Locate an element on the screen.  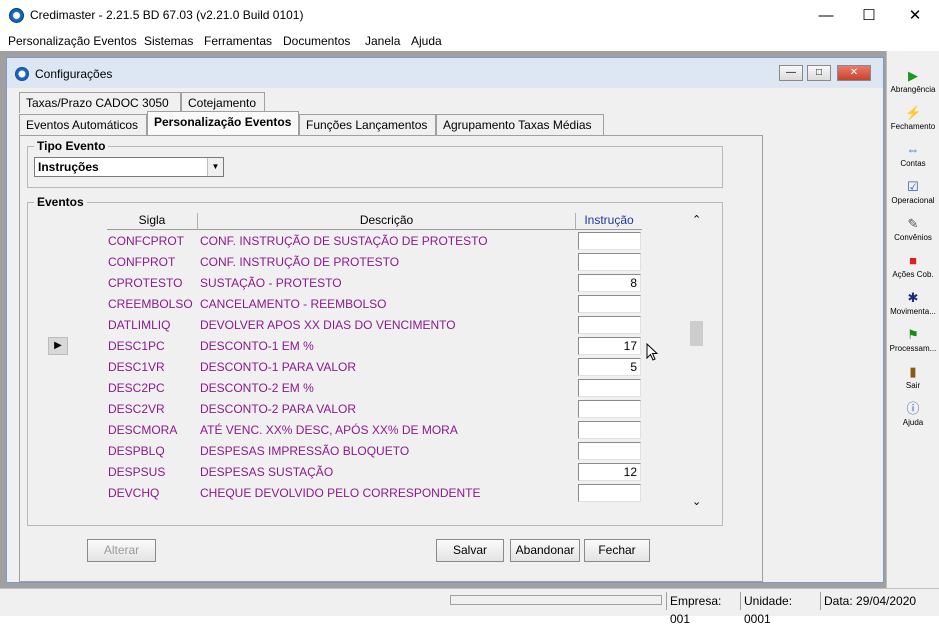
column-header-sigla: Sigla is located at coordinates (152, 221).